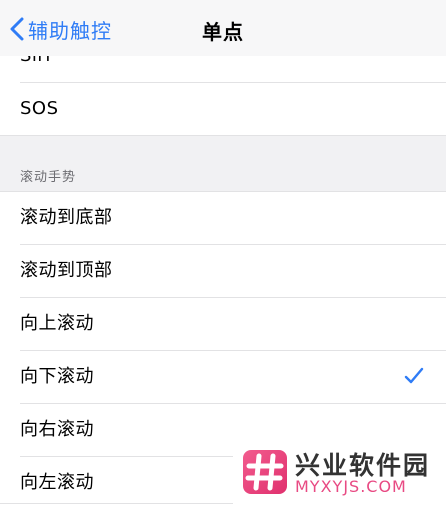 Image resolution: width=446 pixels, height=505 pixels. Describe the element at coordinates (66, 270) in the screenshot. I see `list-item-label: 滚动到顶部` at that location.